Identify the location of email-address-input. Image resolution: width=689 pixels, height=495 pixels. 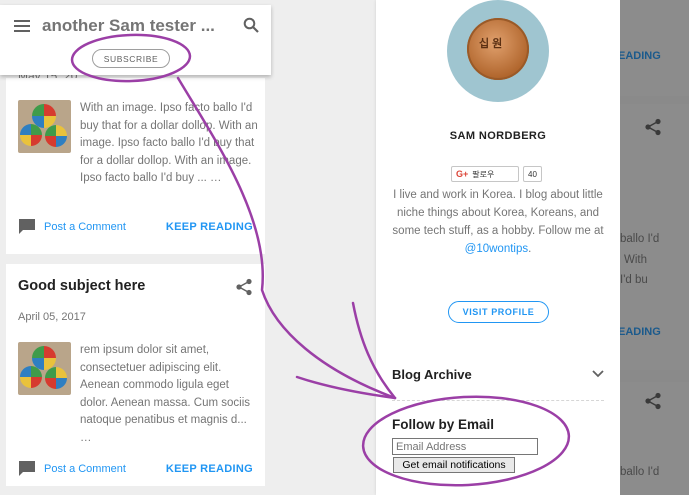
(465, 446).